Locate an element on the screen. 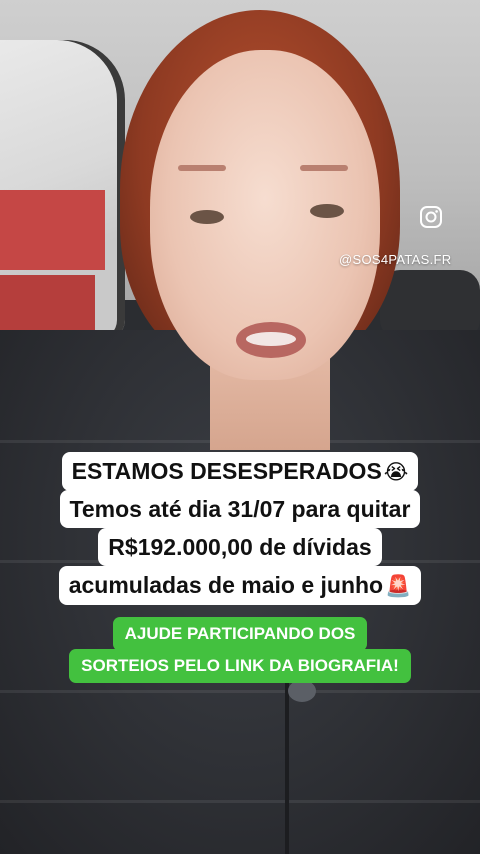 Image resolution: width=480 pixels, height=854 pixels. caption-chip: R$192.000,00 de dívidas is located at coordinates (240, 547).